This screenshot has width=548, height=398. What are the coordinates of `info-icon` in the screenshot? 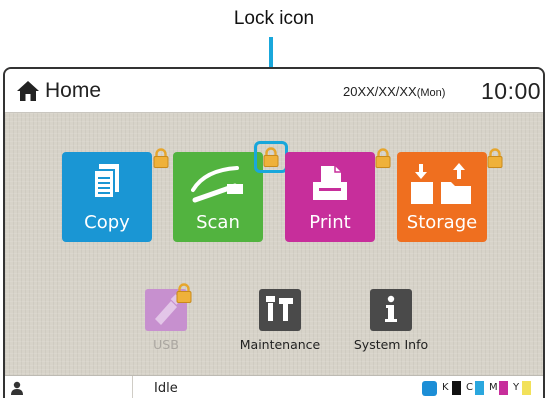 It's located at (391, 308).